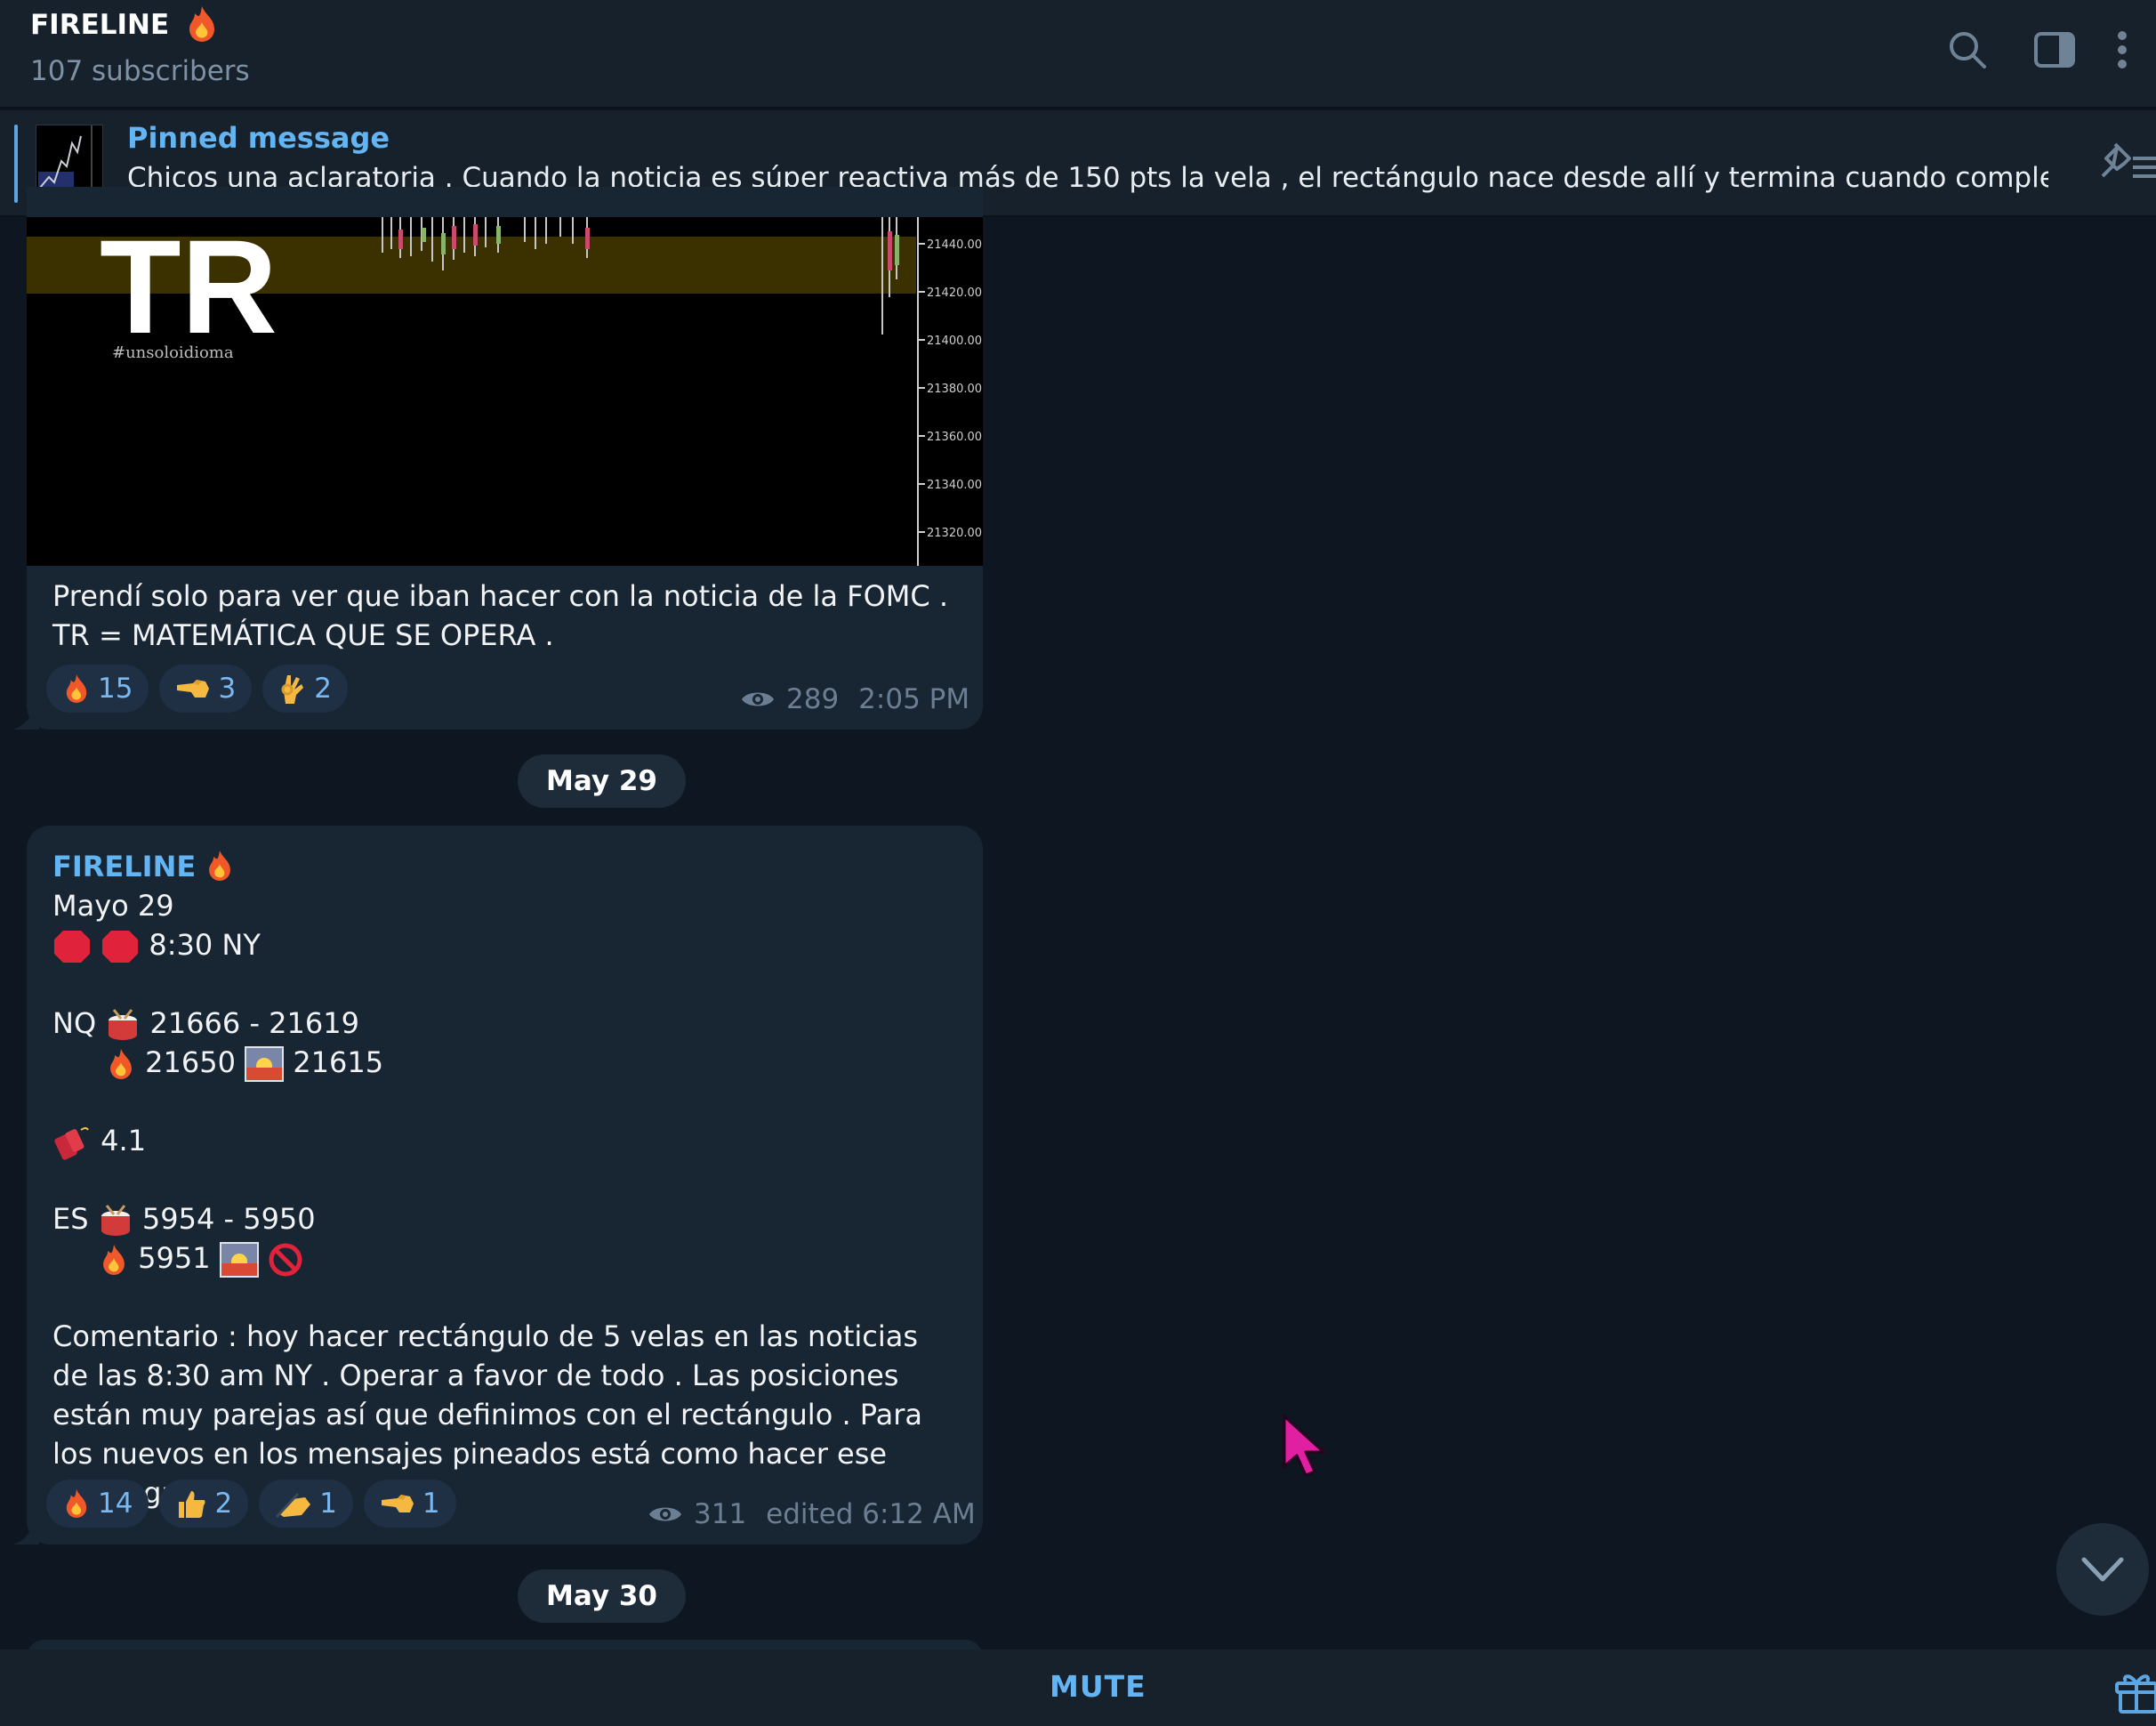 This screenshot has height=1726, width=2156. Describe the element at coordinates (955, 485) in the screenshot. I see `price-label: 21340.00` at that location.